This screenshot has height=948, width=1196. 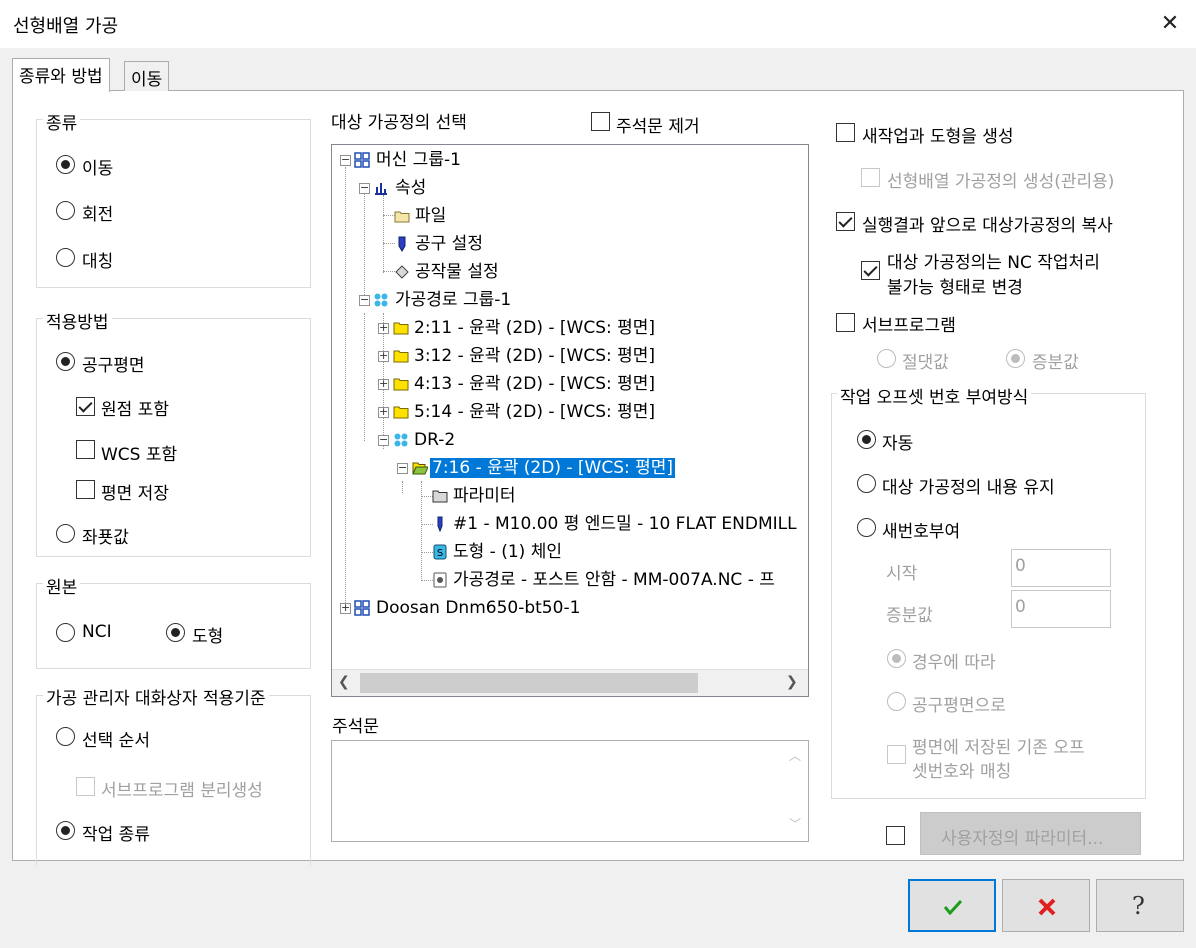 I want to click on tab-type-method: 종류와 방법, so click(x=61, y=75).